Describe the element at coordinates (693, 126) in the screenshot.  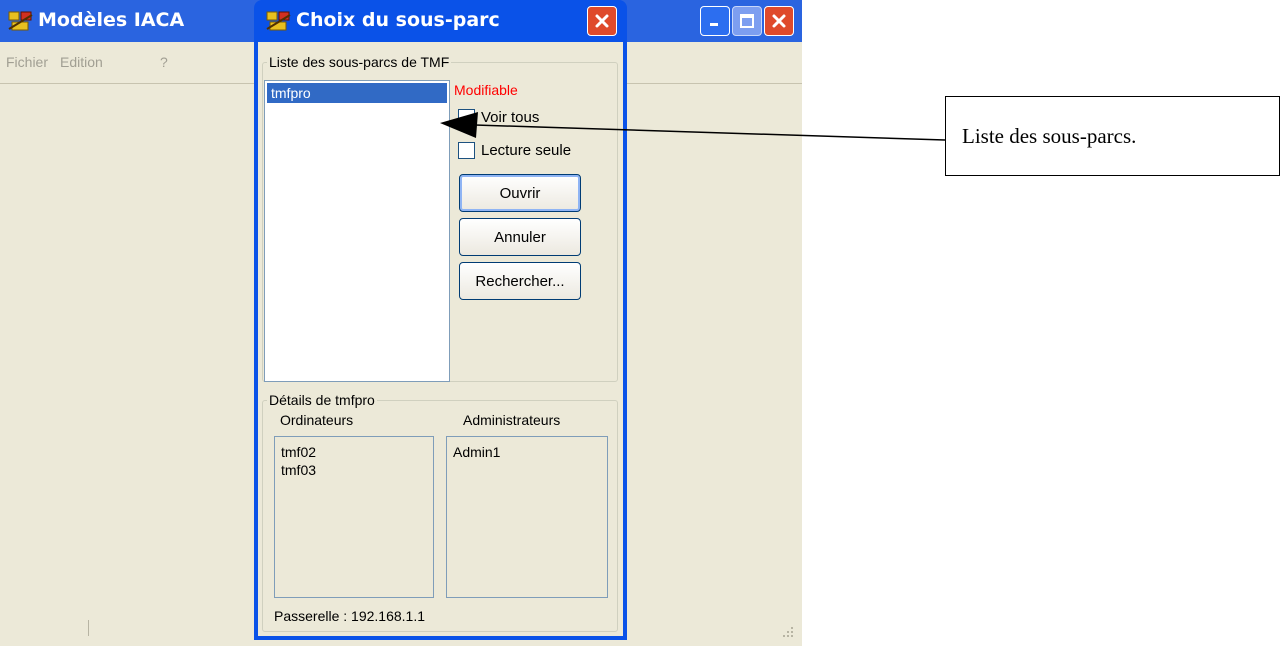
I see `annotation-arrow` at that location.